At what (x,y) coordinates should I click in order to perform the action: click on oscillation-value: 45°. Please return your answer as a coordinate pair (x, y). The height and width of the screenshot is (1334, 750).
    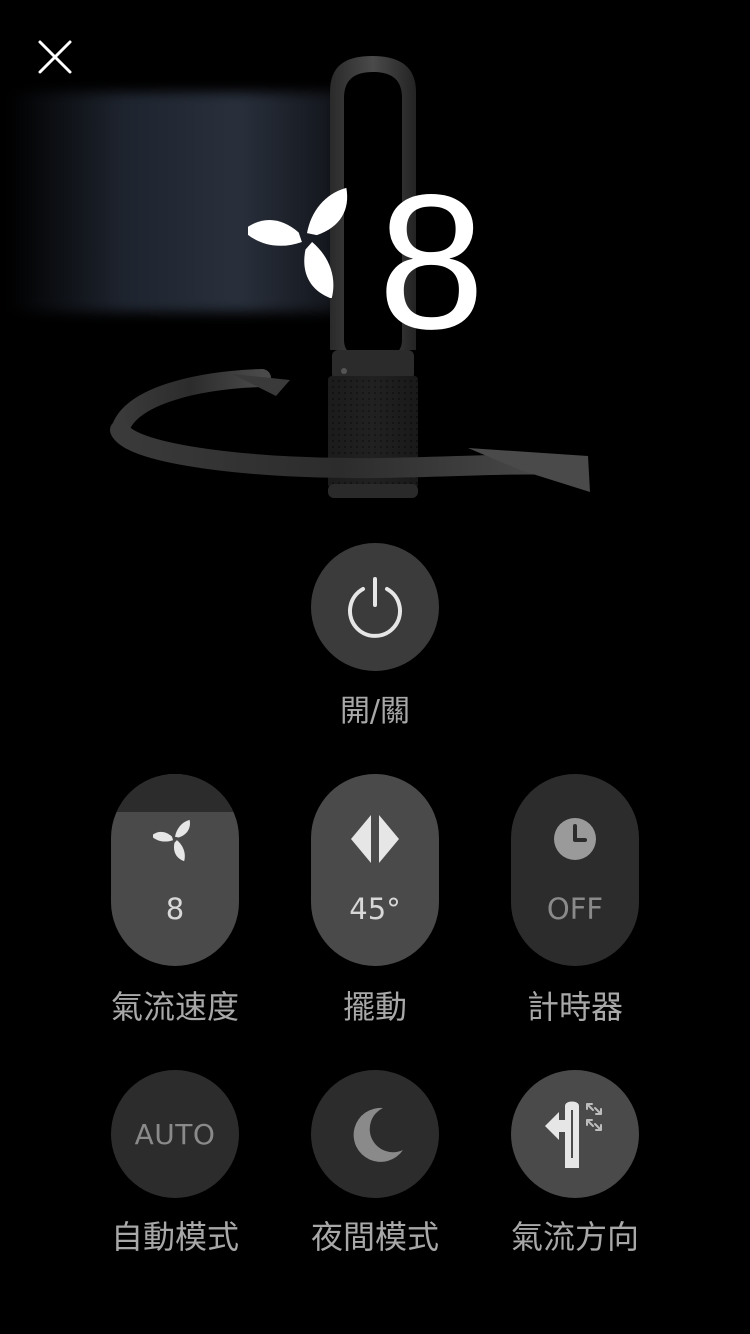
    Looking at the image, I should click on (375, 909).